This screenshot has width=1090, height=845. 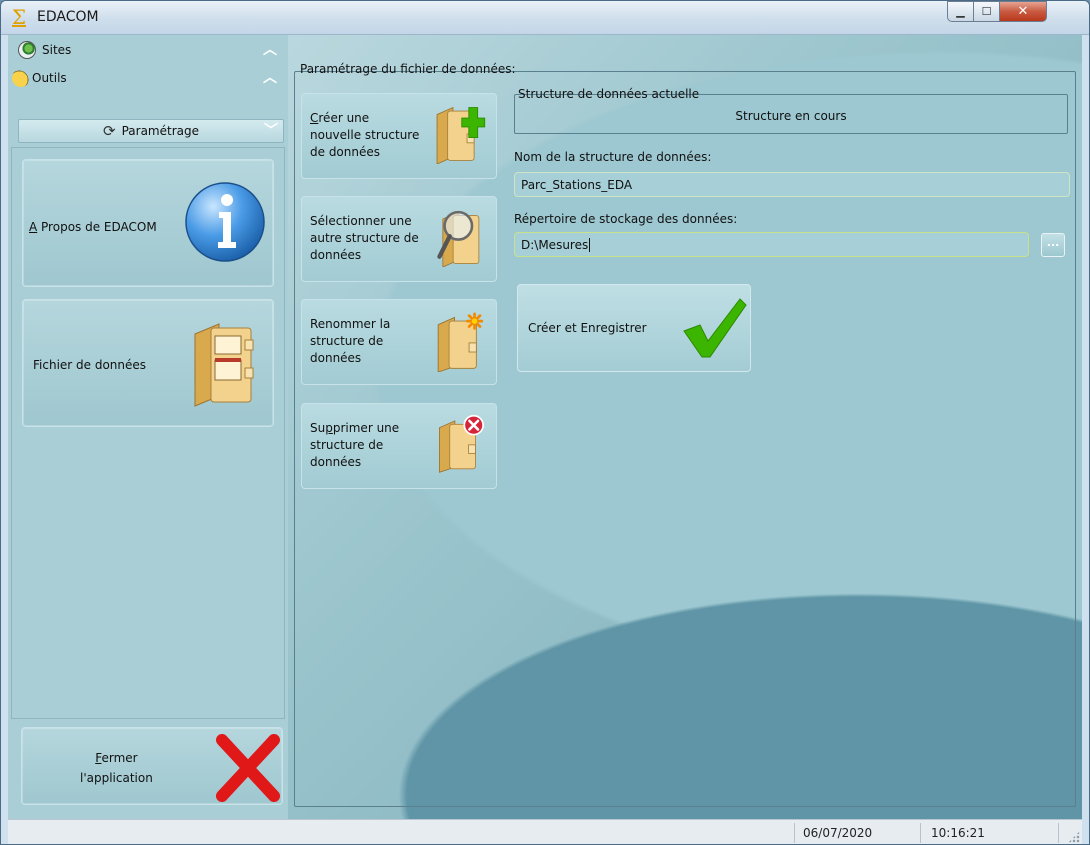 I want to click on minimize-icon: ▁, so click(x=960, y=11).